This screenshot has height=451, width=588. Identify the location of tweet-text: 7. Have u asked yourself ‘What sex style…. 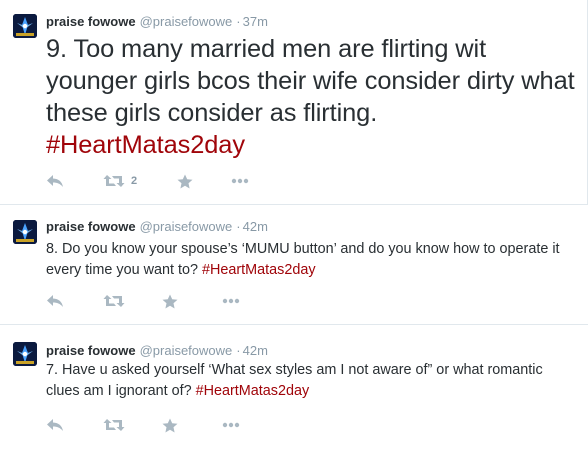
(311, 381).